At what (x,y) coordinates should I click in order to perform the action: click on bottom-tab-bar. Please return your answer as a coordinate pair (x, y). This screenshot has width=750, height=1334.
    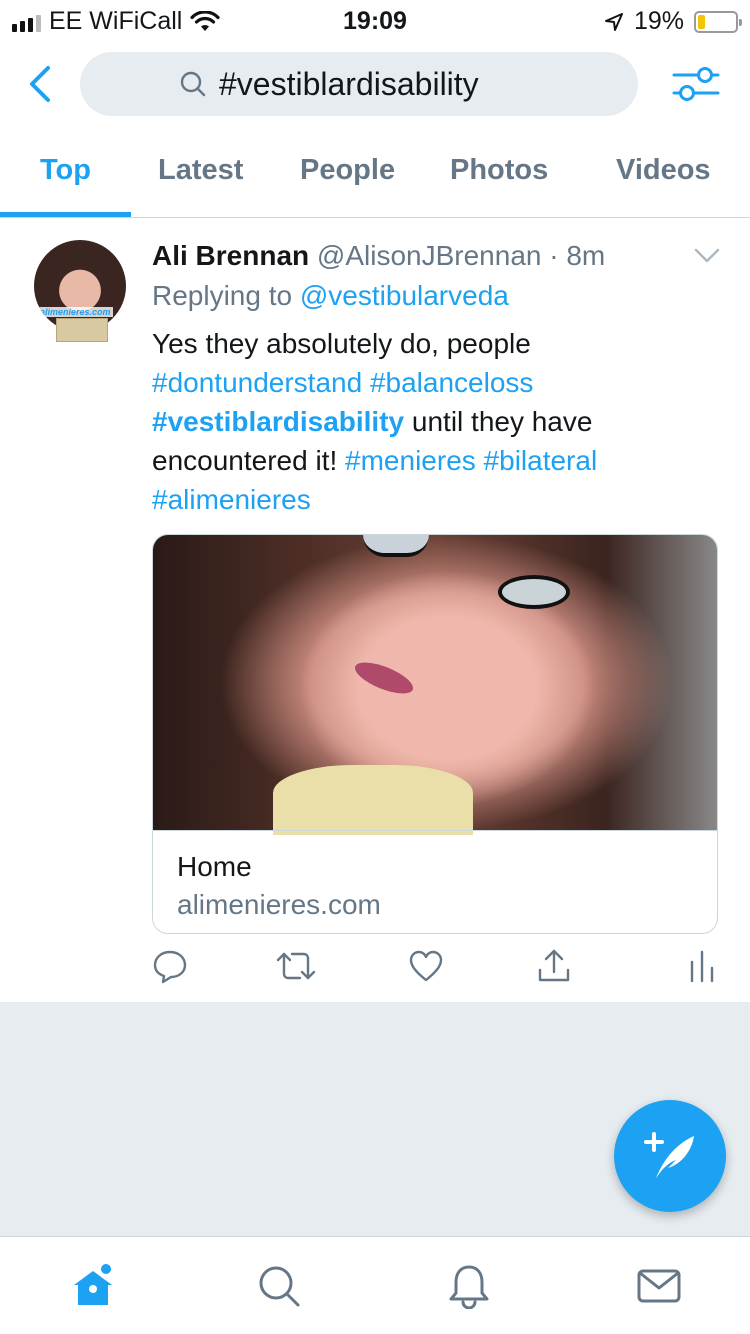
    Looking at the image, I should click on (375, 1285).